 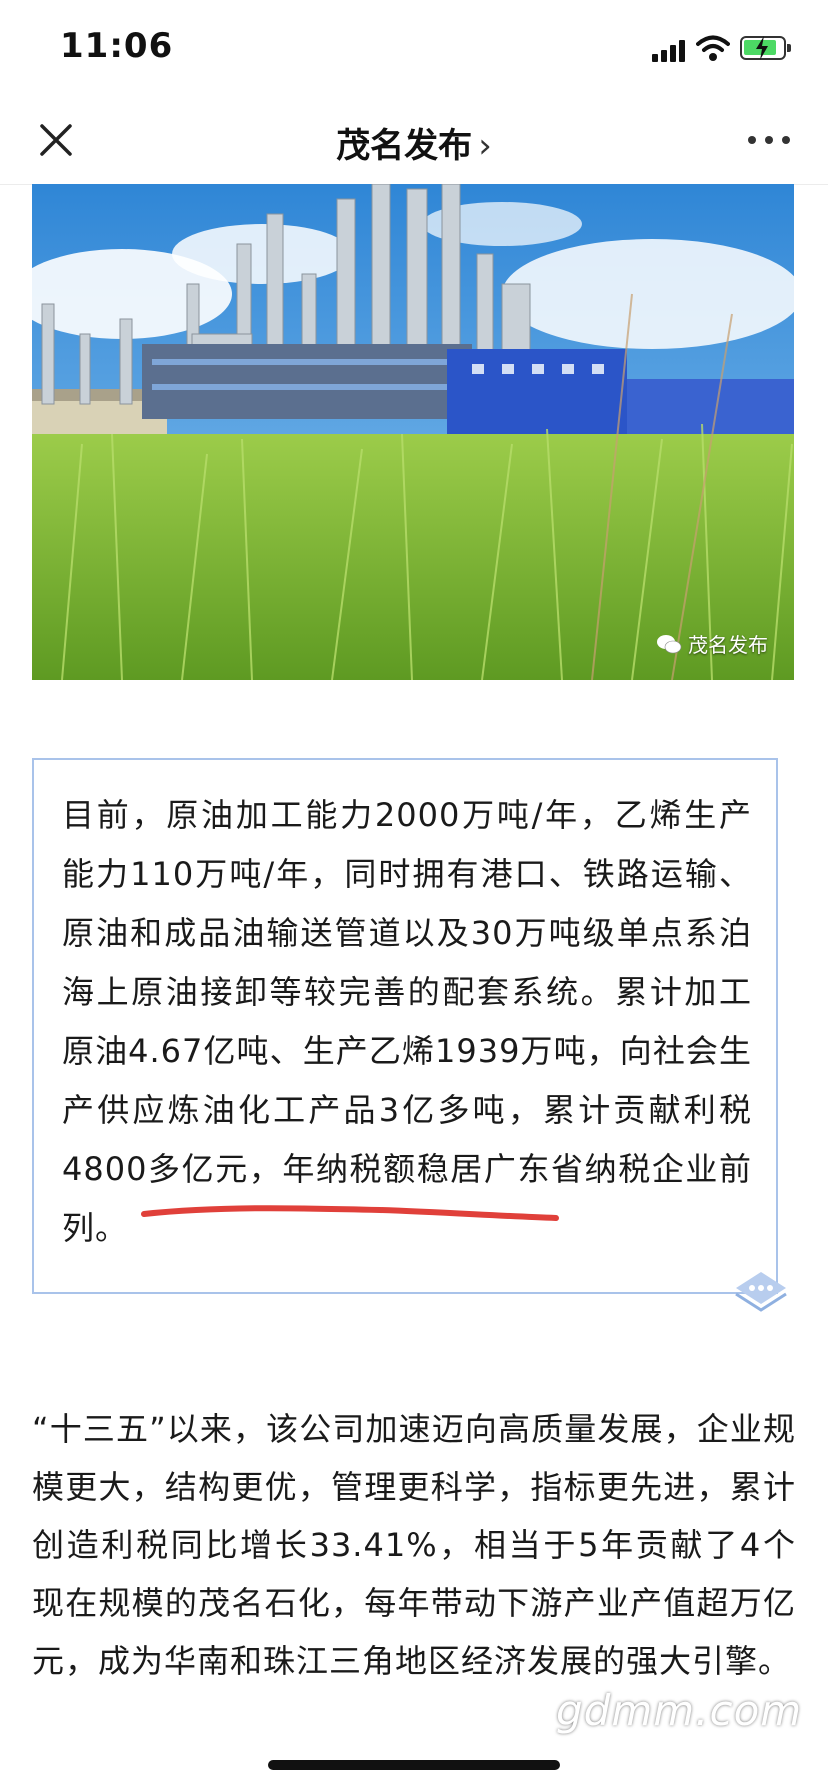 I want to click on quote-box-corner-icon, so click(x=761, y=1292).